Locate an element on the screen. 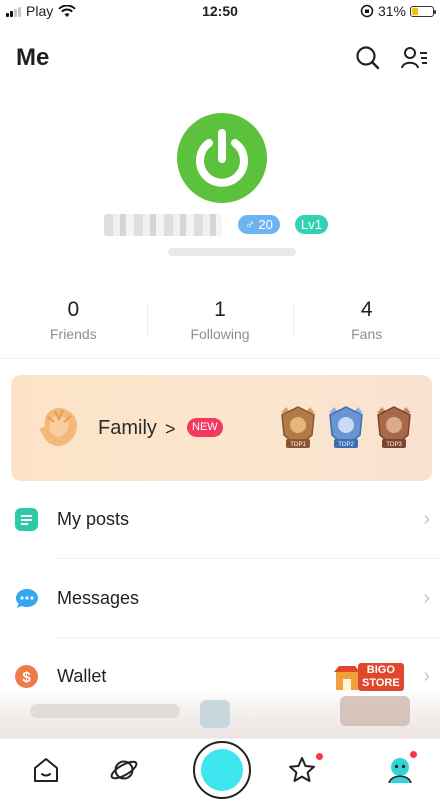 This screenshot has width=440, height=801. live-button is located at coordinates (222, 770).